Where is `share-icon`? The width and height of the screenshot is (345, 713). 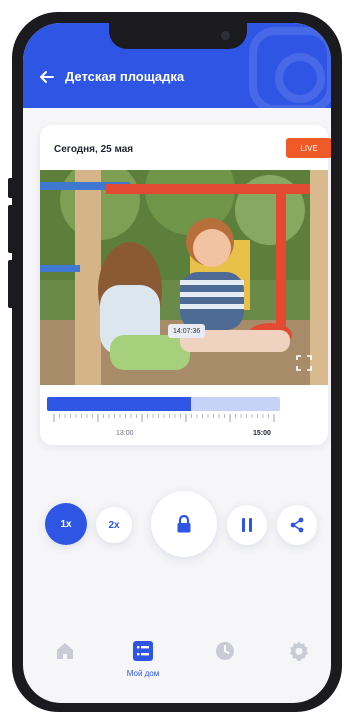 share-icon is located at coordinates (297, 525).